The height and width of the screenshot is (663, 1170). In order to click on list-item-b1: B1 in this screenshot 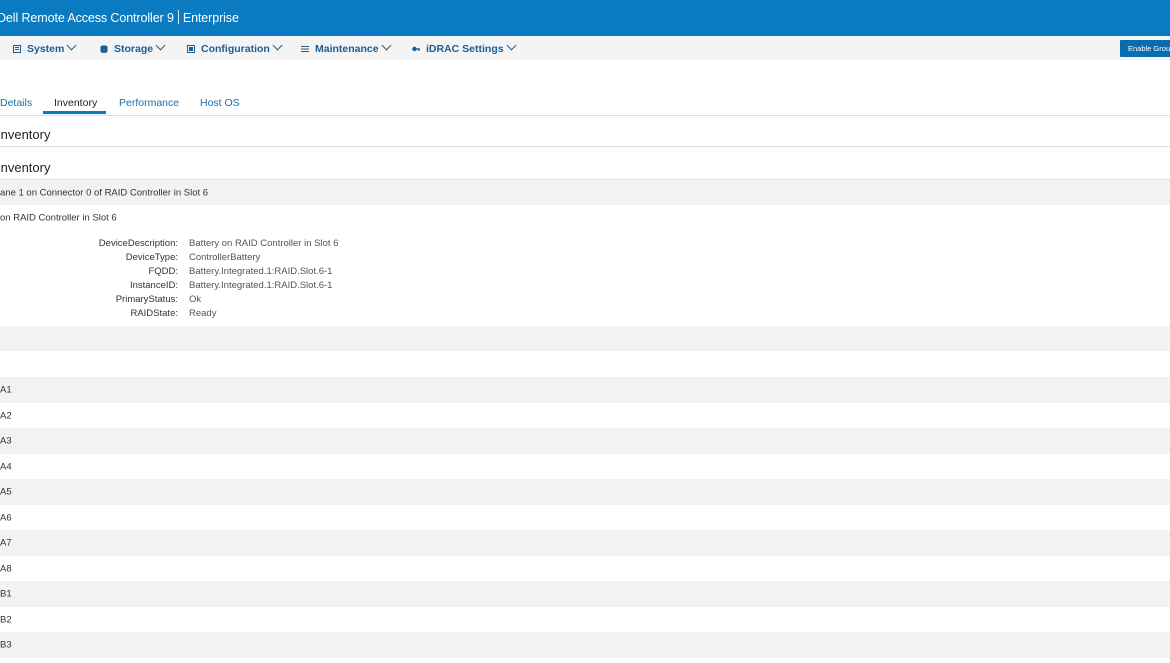, I will do `click(585, 594)`.